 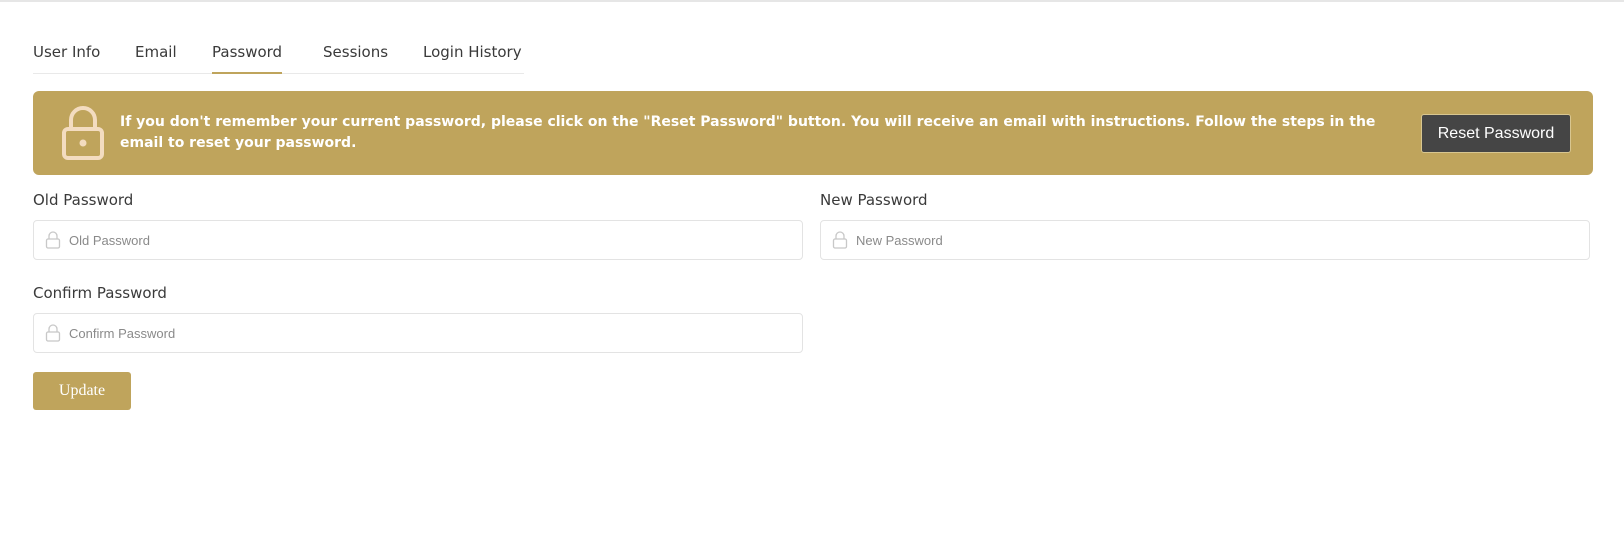 What do you see at coordinates (874, 200) in the screenshot?
I see `new-password-label: New Password` at bounding box center [874, 200].